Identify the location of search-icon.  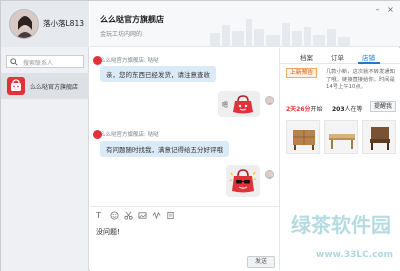
(14, 62).